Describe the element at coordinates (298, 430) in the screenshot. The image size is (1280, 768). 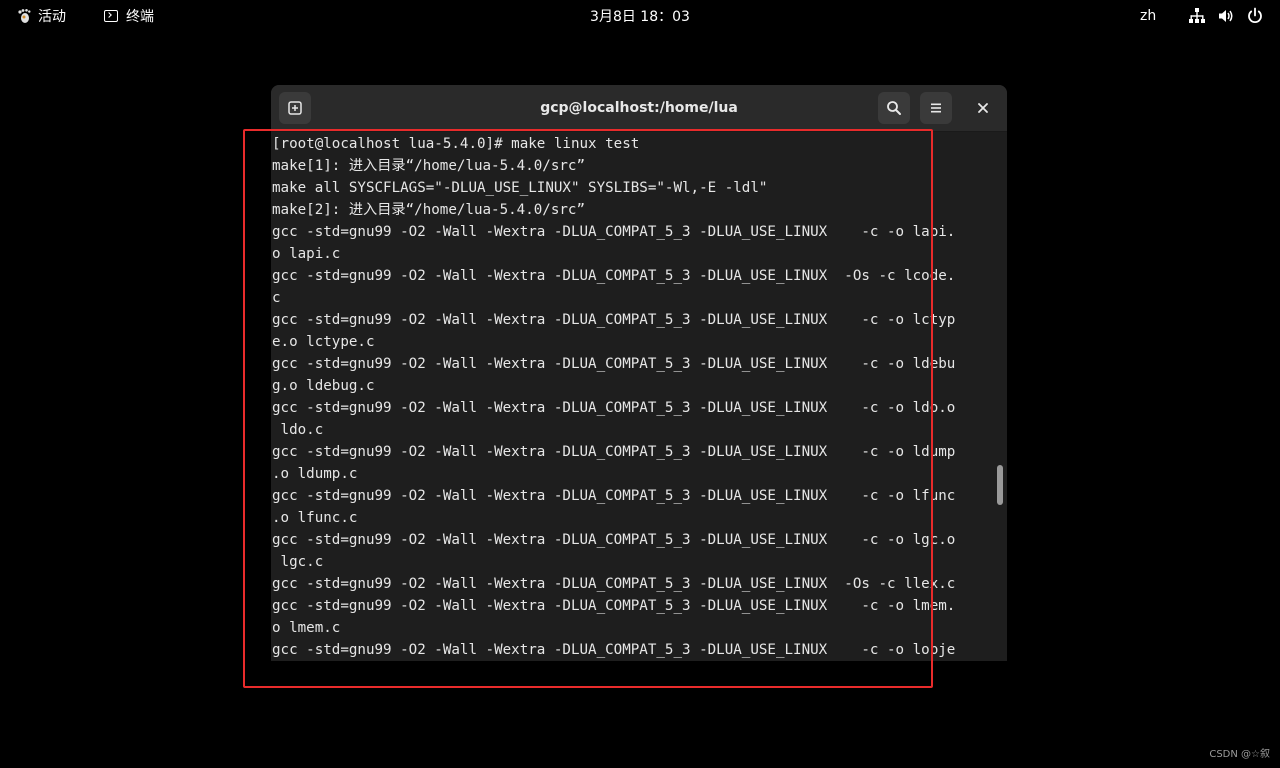
I see `terminal-line: ldo.c` at that location.